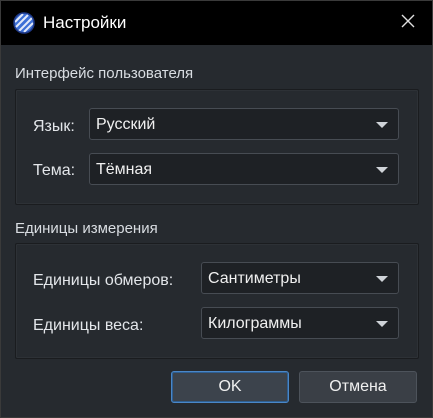 This screenshot has width=433, height=418. Describe the element at coordinates (85, 22) in the screenshot. I see `window-title: Настройки` at that location.